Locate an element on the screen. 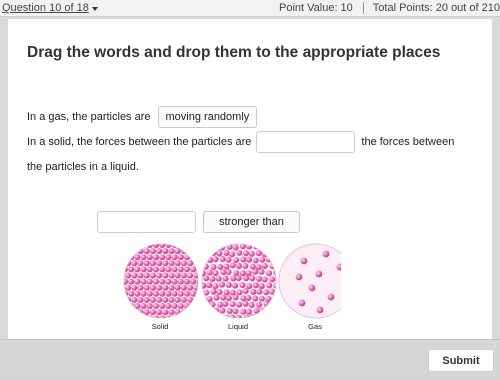 The height and width of the screenshot is (380, 500). footer-bar: Submit is located at coordinates (250, 359).